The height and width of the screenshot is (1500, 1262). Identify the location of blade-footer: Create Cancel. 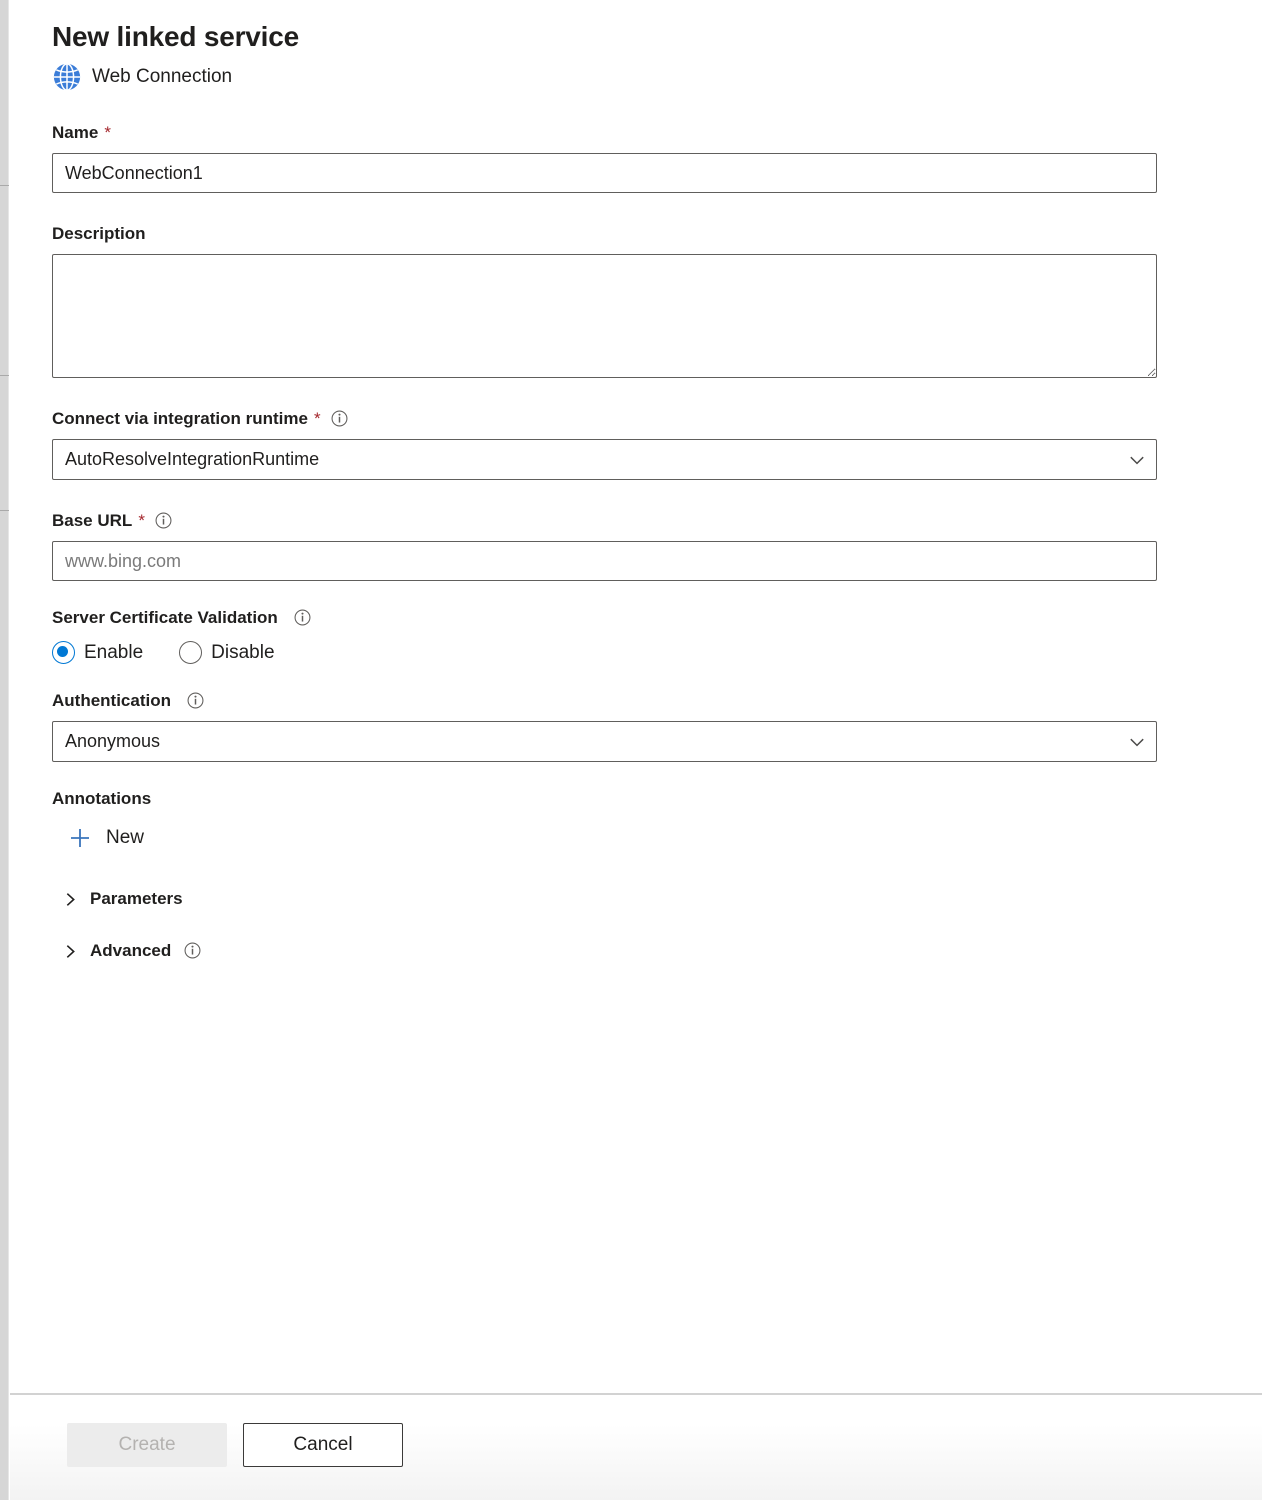
(636, 1446).